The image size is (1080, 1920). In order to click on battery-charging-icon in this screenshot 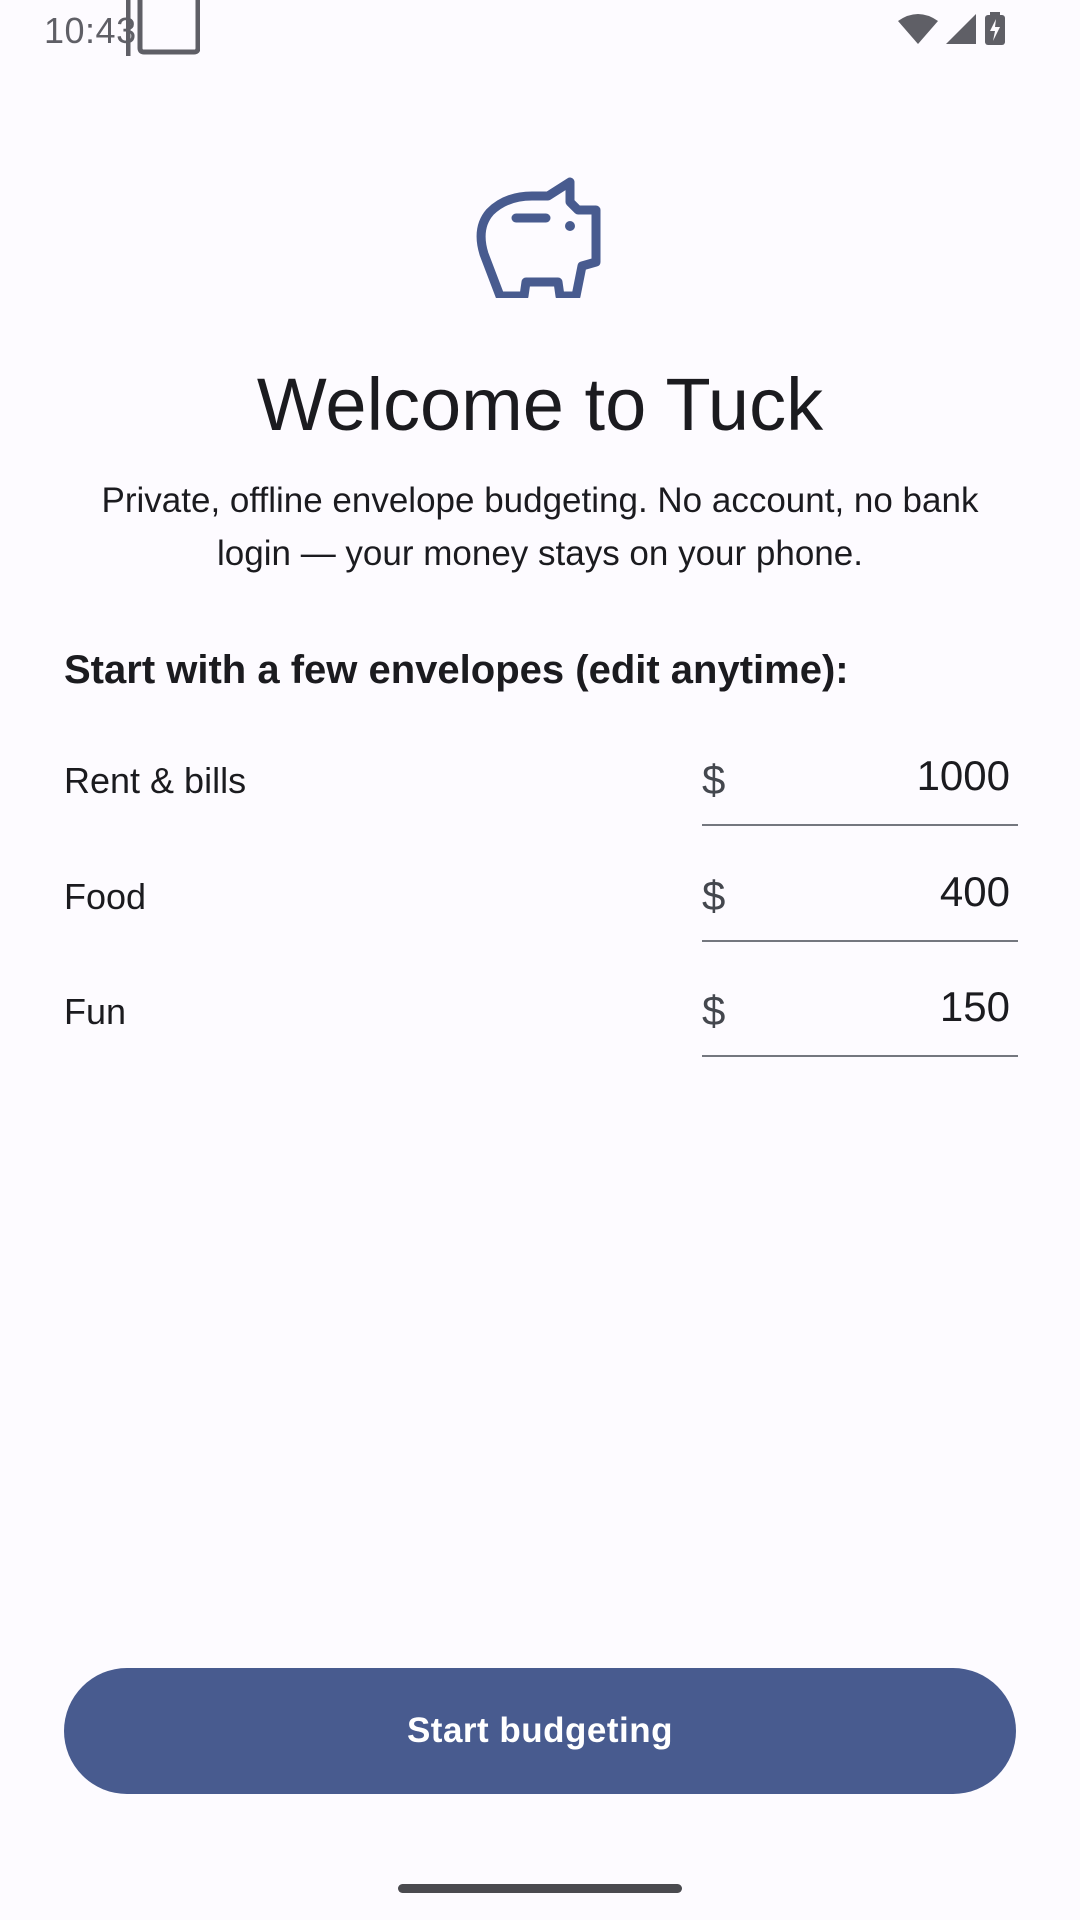, I will do `click(995, 28)`.